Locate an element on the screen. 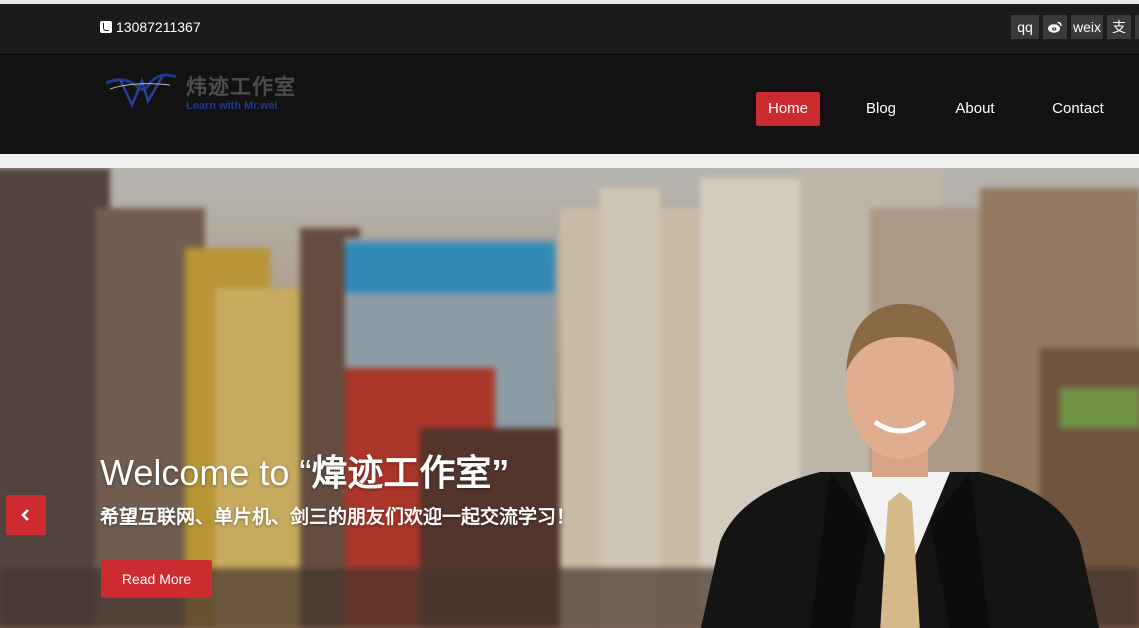 Image resolution: width=1139 pixels, height=628 pixels. weibo-link is located at coordinates (1054, 27).